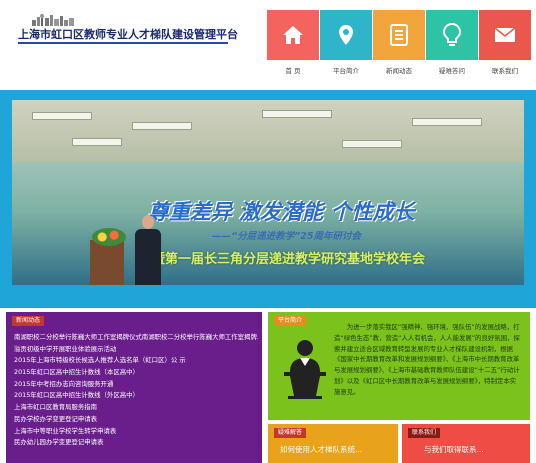  Describe the element at coordinates (268, 131) in the screenshot. I see `banner-ceiling` at that location.